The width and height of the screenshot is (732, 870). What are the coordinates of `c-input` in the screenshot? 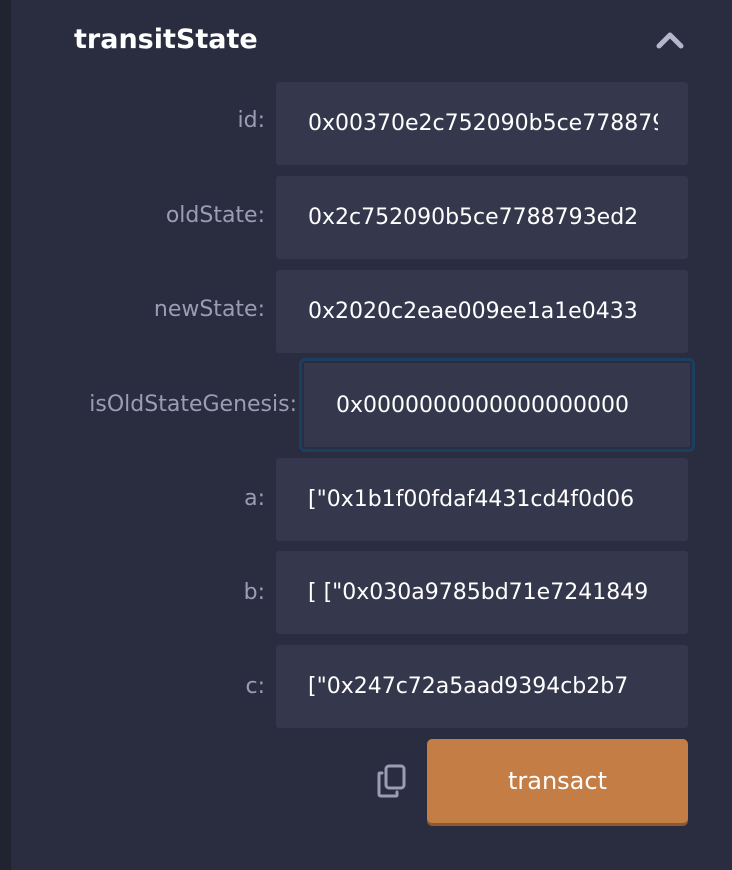 It's located at (482, 686).